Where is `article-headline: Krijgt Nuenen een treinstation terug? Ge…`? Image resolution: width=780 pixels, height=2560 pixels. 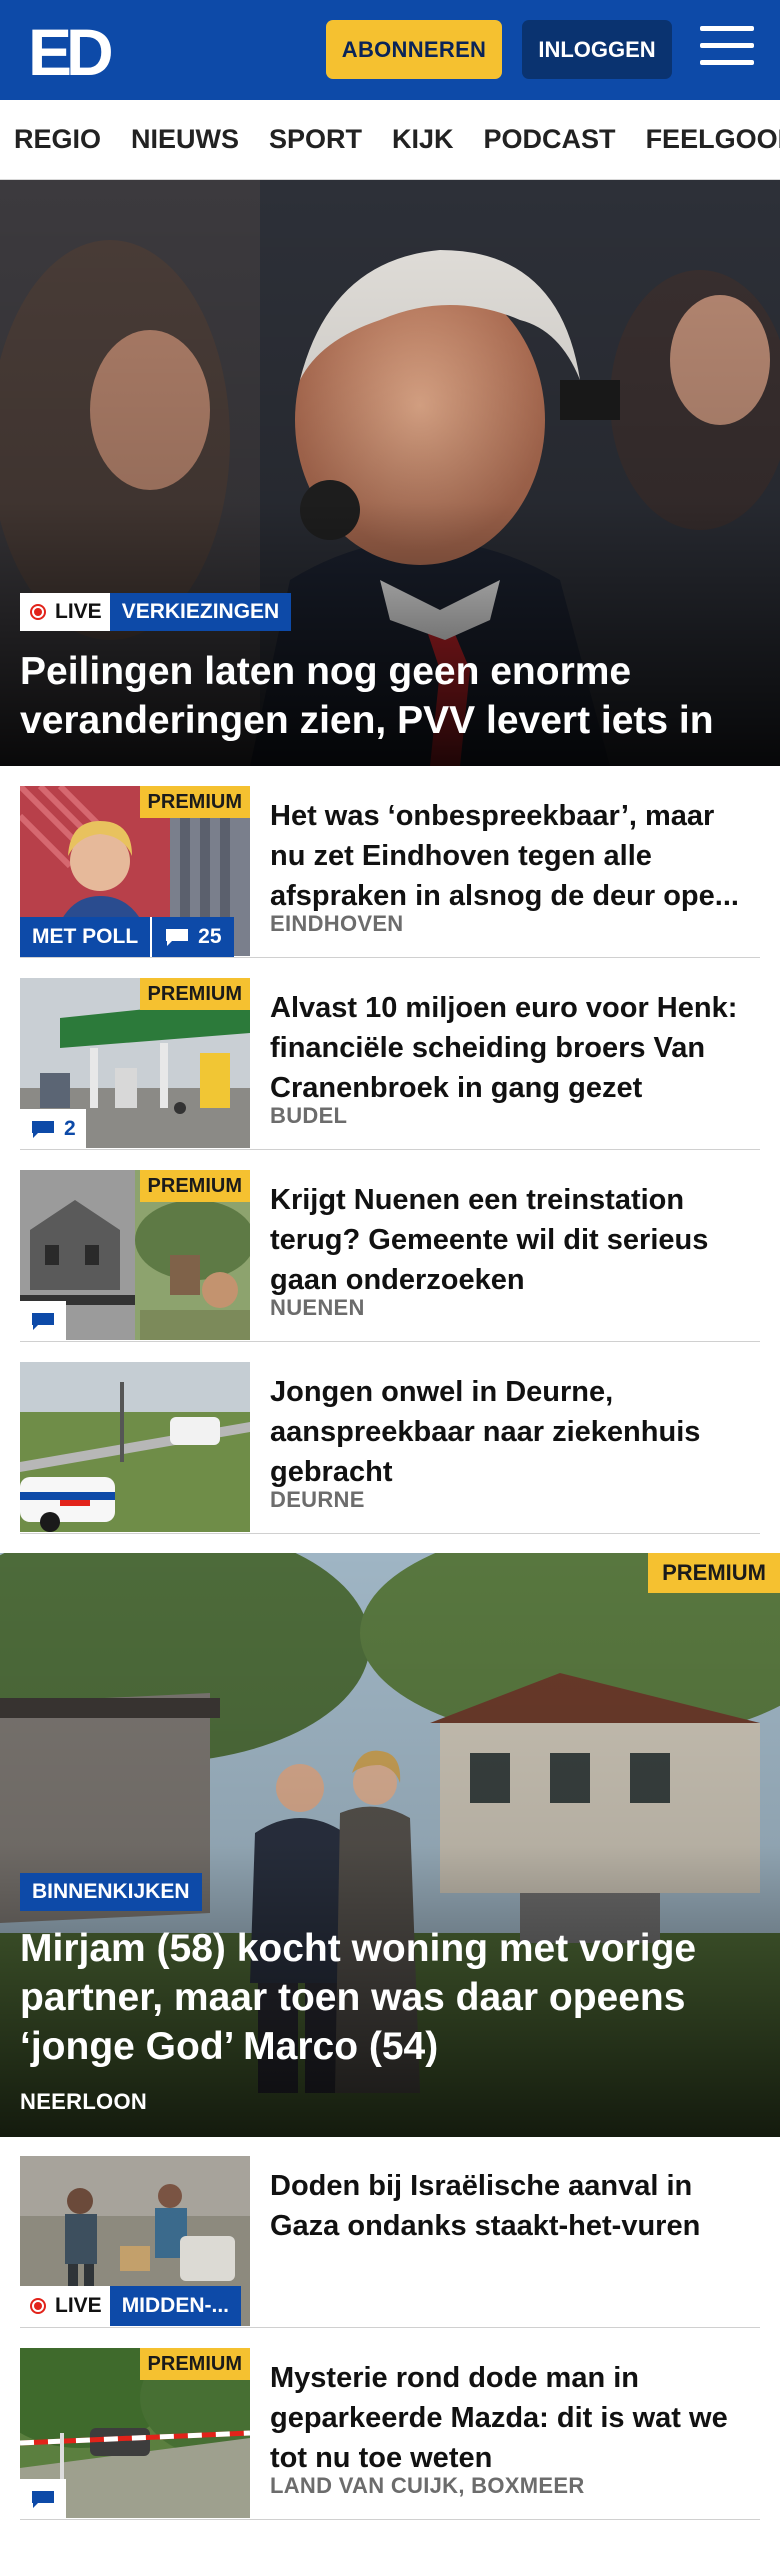 article-headline: Krijgt Nuenen een treinstation terug? Ge… is located at coordinates (513, 1240).